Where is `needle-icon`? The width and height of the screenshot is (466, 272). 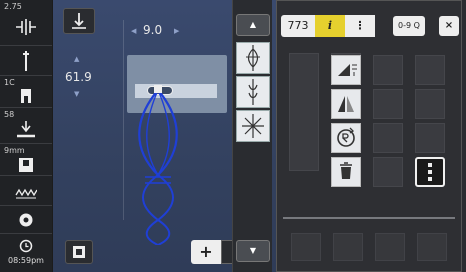 needle-icon is located at coordinates (26, 63).